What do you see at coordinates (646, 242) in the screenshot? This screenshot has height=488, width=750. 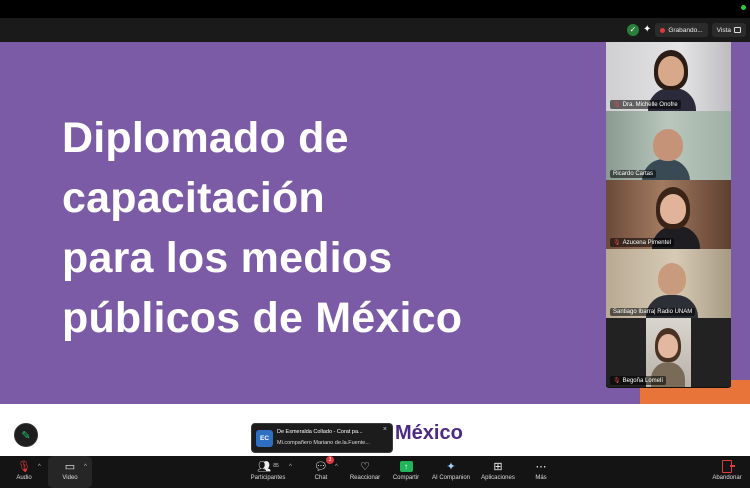 I see `participant-name: Azucena Pimentel` at bounding box center [646, 242].